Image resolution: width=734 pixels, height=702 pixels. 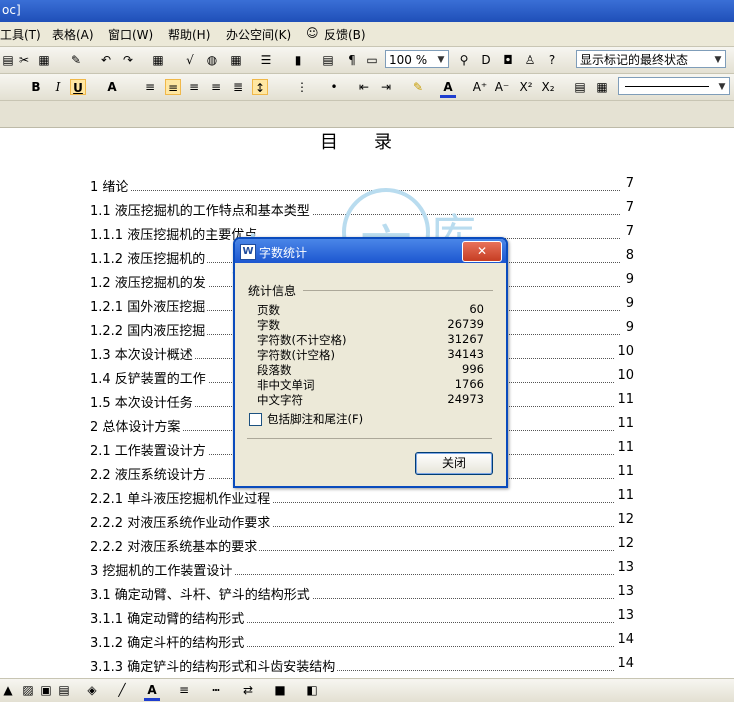 I want to click on toolbox-icon: ◘, so click(x=508, y=60).